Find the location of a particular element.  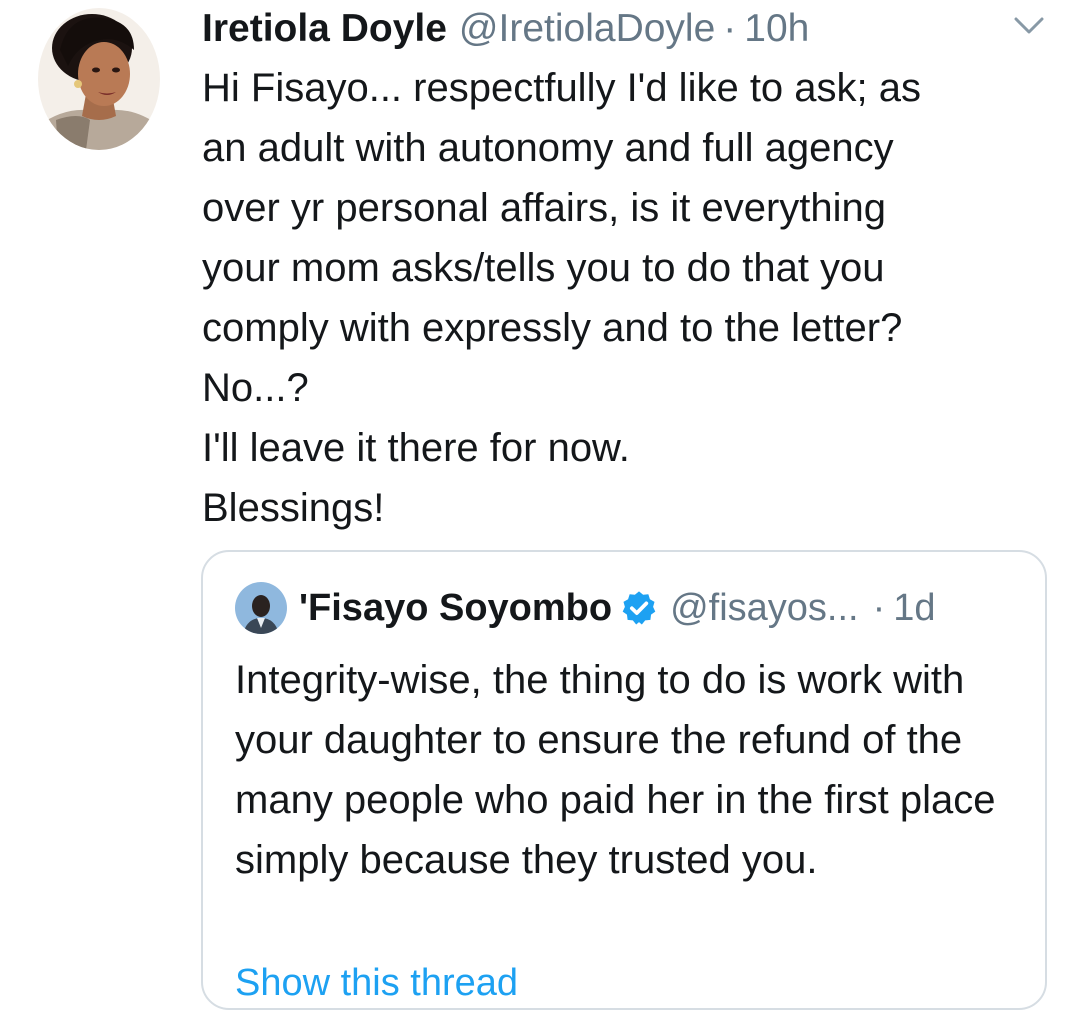

show-thread-link: Show this thread is located at coordinates (376, 983).